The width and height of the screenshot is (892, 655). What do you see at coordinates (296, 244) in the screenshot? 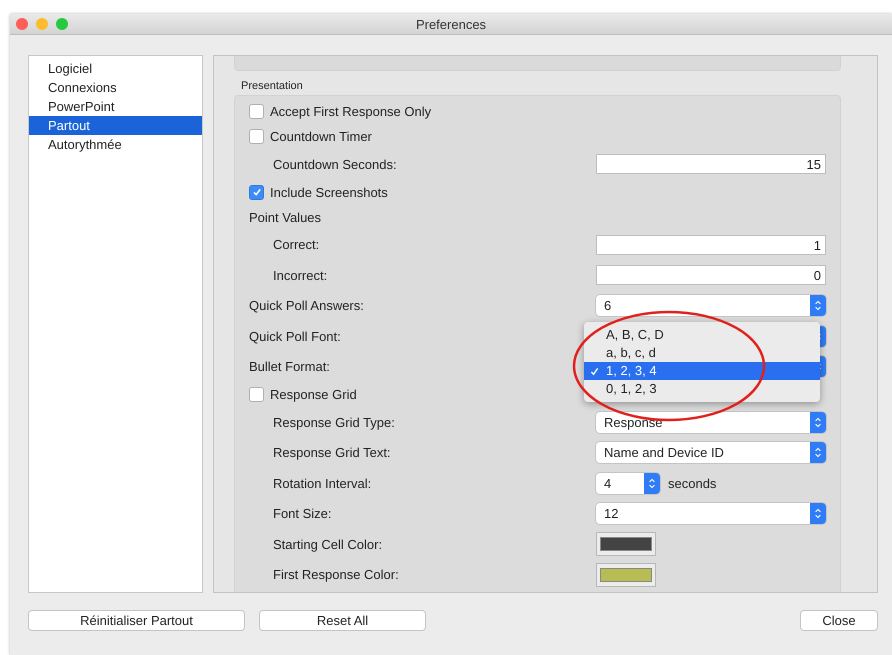
I see `field-label: Correct:` at bounding box center [296, 244].